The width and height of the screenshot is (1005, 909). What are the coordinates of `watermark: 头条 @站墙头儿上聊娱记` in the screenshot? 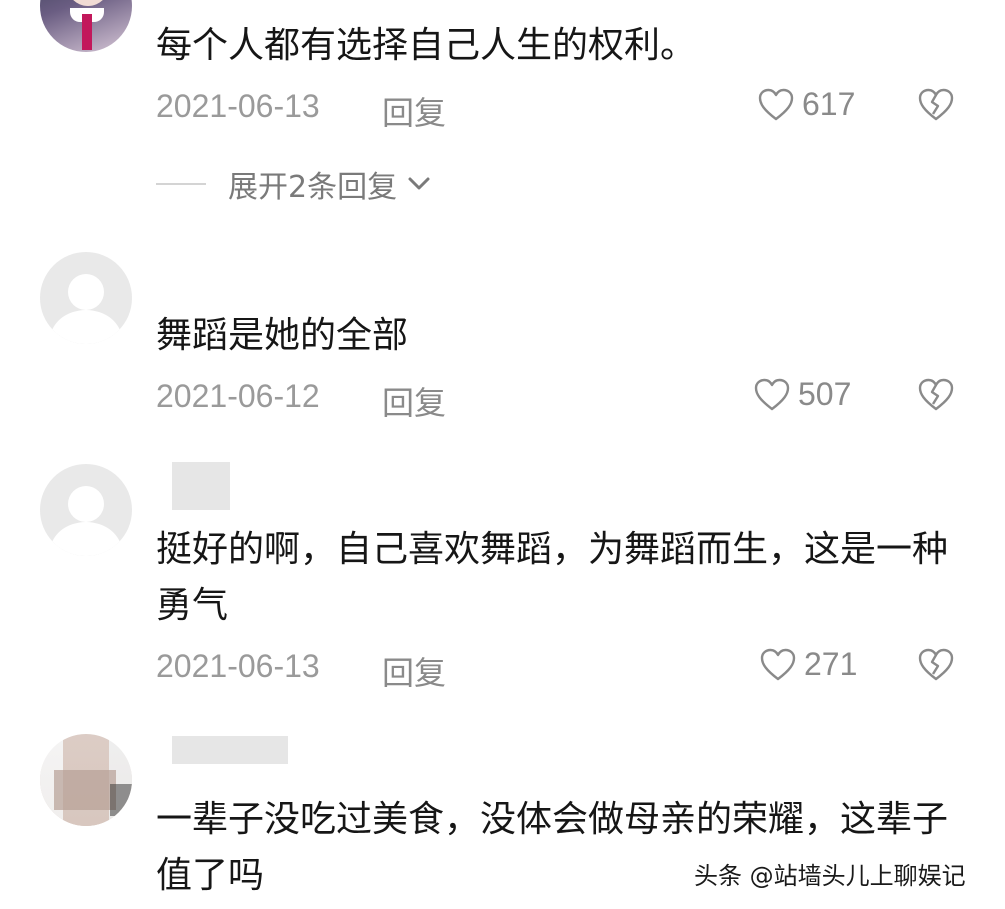 It's located at (830, 876).